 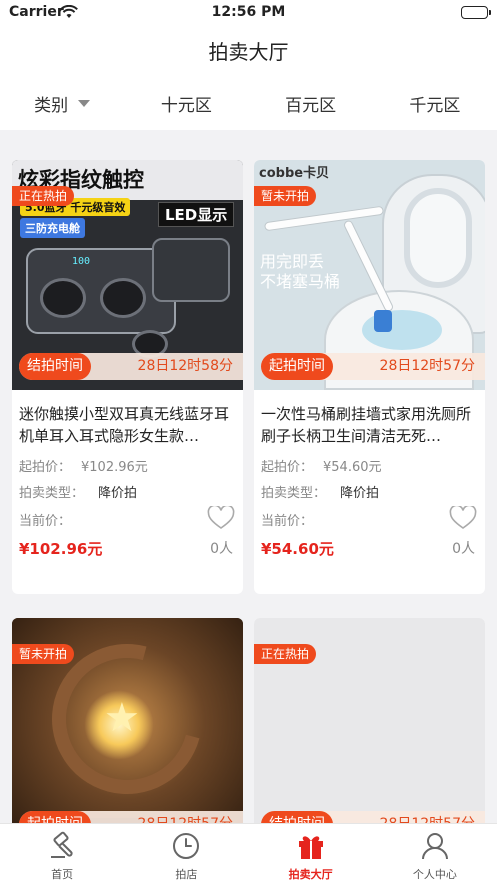 I want to click on person-icon, so click(x=434, y=846).